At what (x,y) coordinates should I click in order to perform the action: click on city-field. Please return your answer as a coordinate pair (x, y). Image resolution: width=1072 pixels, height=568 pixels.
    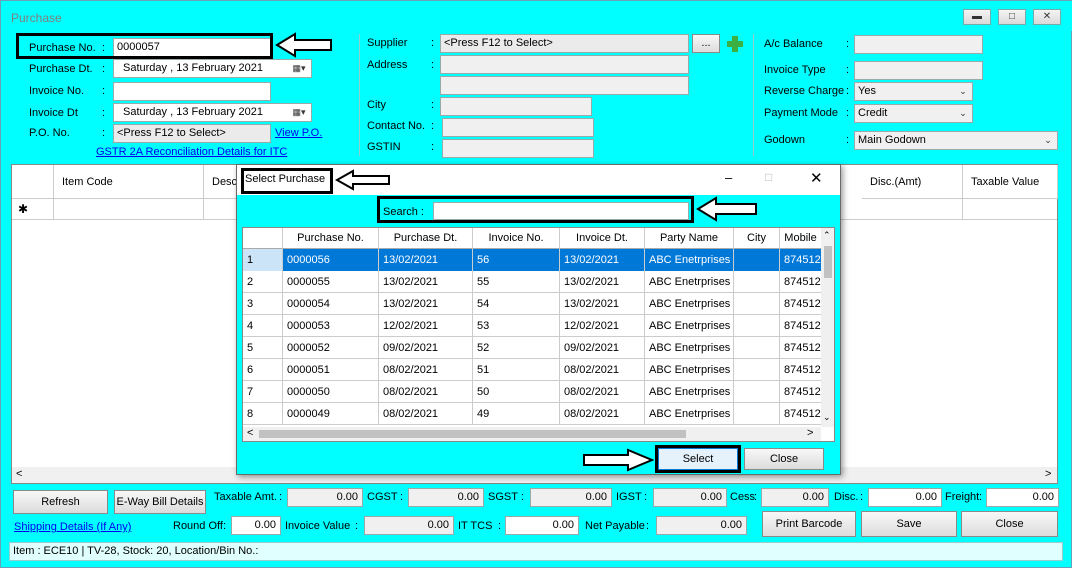
    Looking at the image, I should click on (516, 106).